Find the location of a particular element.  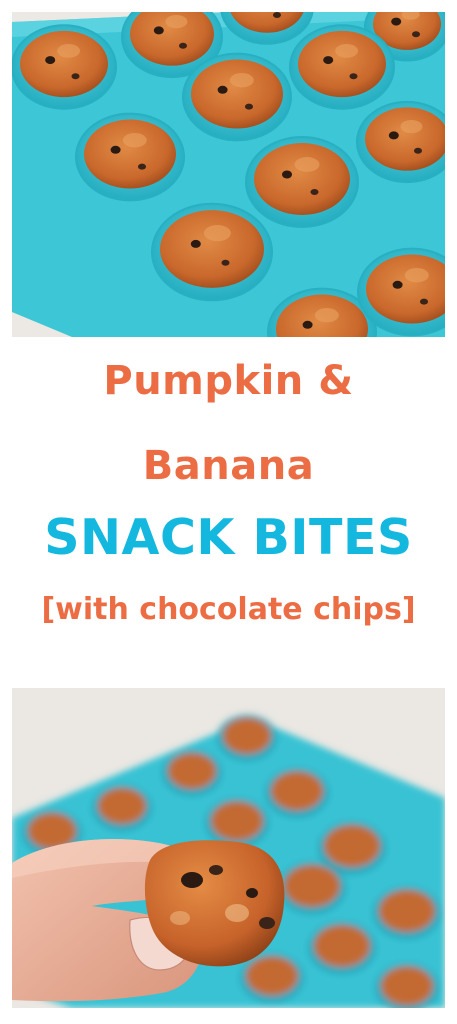

title-line-snack-bites: SNACK BITES is located at coordinates (228, 537).